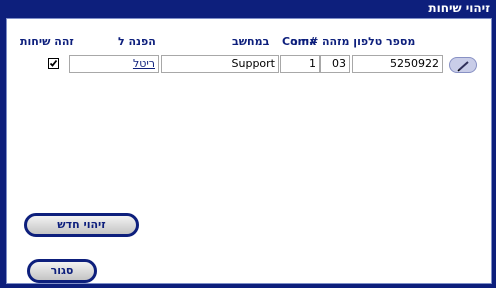 Image resolution: width=496 pixels, height=288 pixels. I want to click on new-identification-button: זיהוי חדש, so click(81, 225).